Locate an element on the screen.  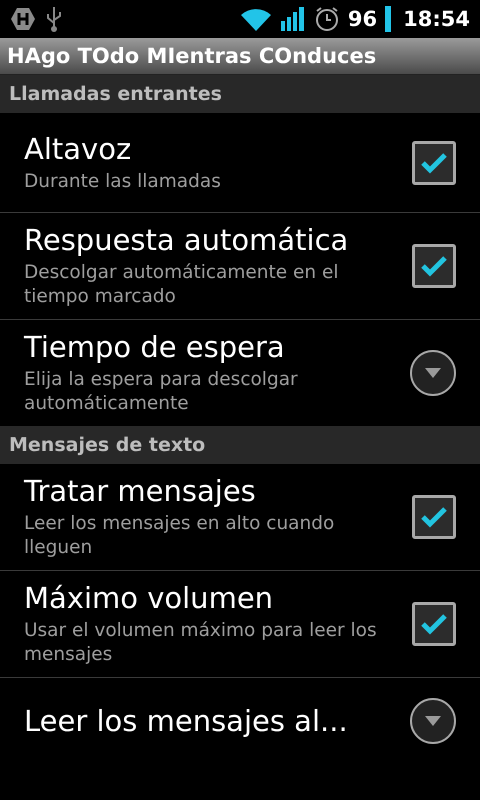
hexagon-h-icon is located at coordinates (23, 19).